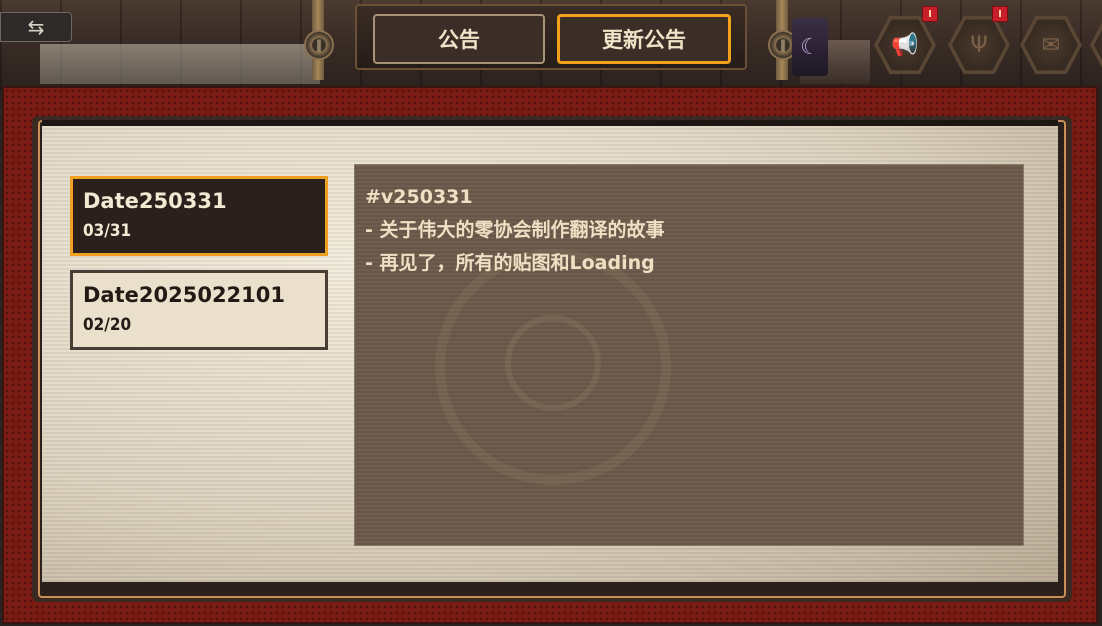 The image size is (1102, 626). I want to click on tab-bar: 公告 更新公告, so click(551, 37).